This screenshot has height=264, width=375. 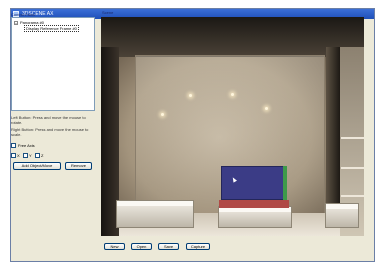 What do you see at coordinates (13, 145) in the screenshot?
I see `free-axis-checkbox` at bounding box center [13, 145].